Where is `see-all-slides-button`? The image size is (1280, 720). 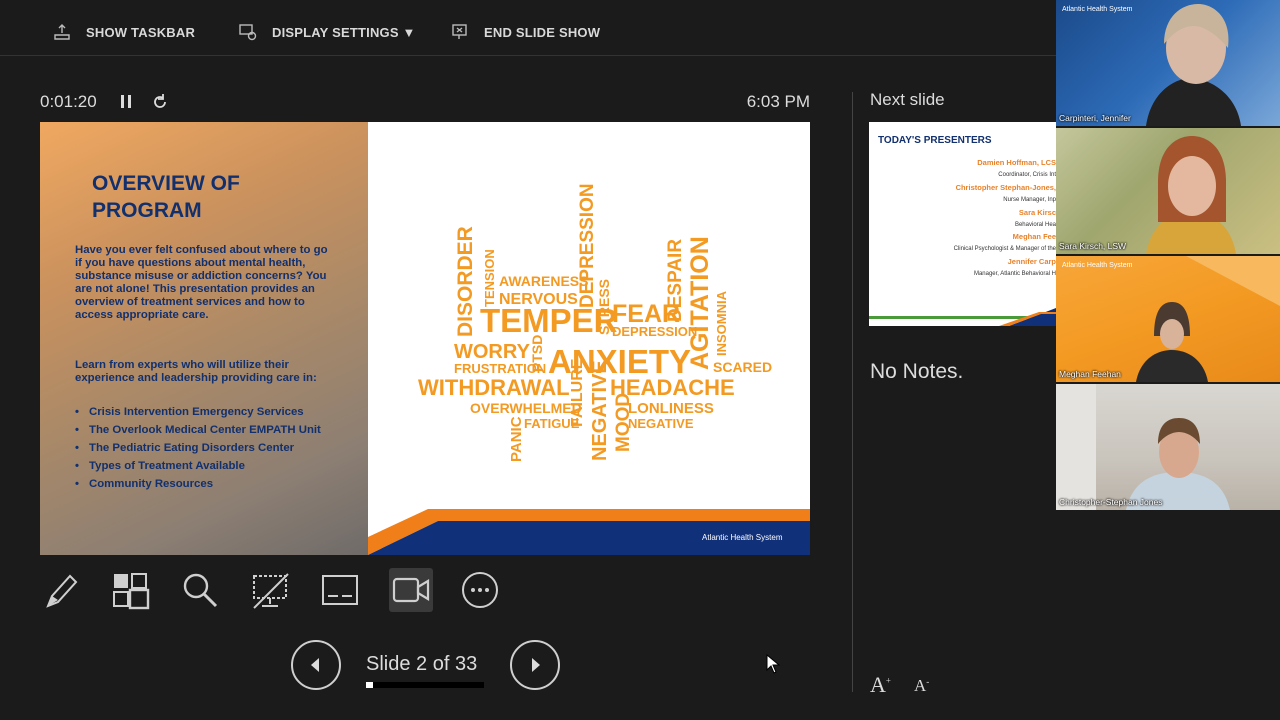 see-all-slides-button is located at coordinates (130, 590).